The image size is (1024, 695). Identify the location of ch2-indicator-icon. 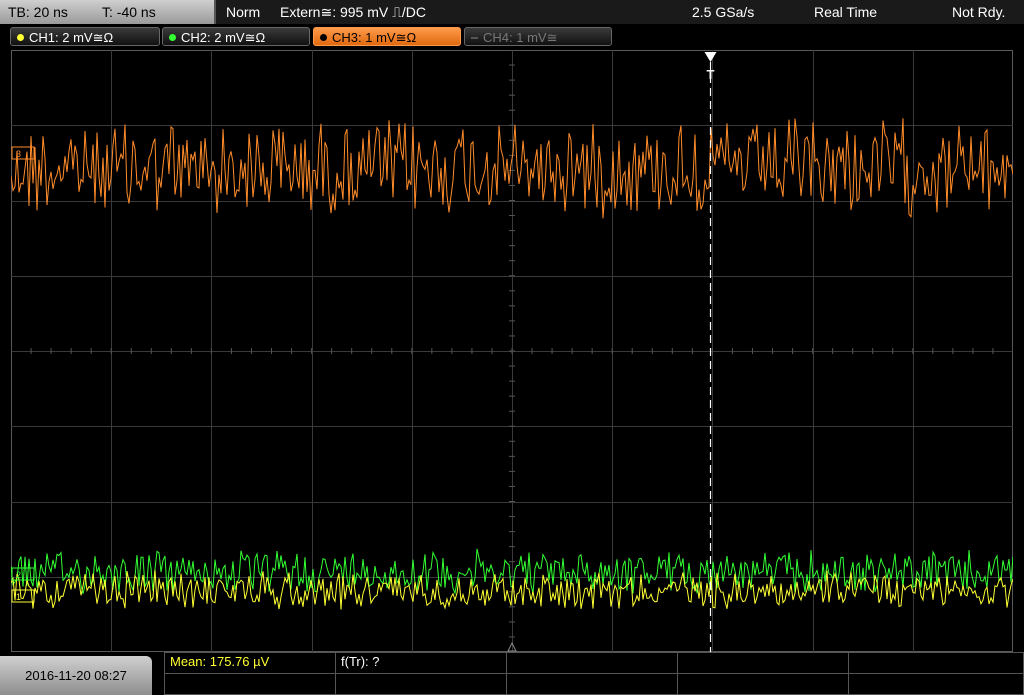
(172, 38).